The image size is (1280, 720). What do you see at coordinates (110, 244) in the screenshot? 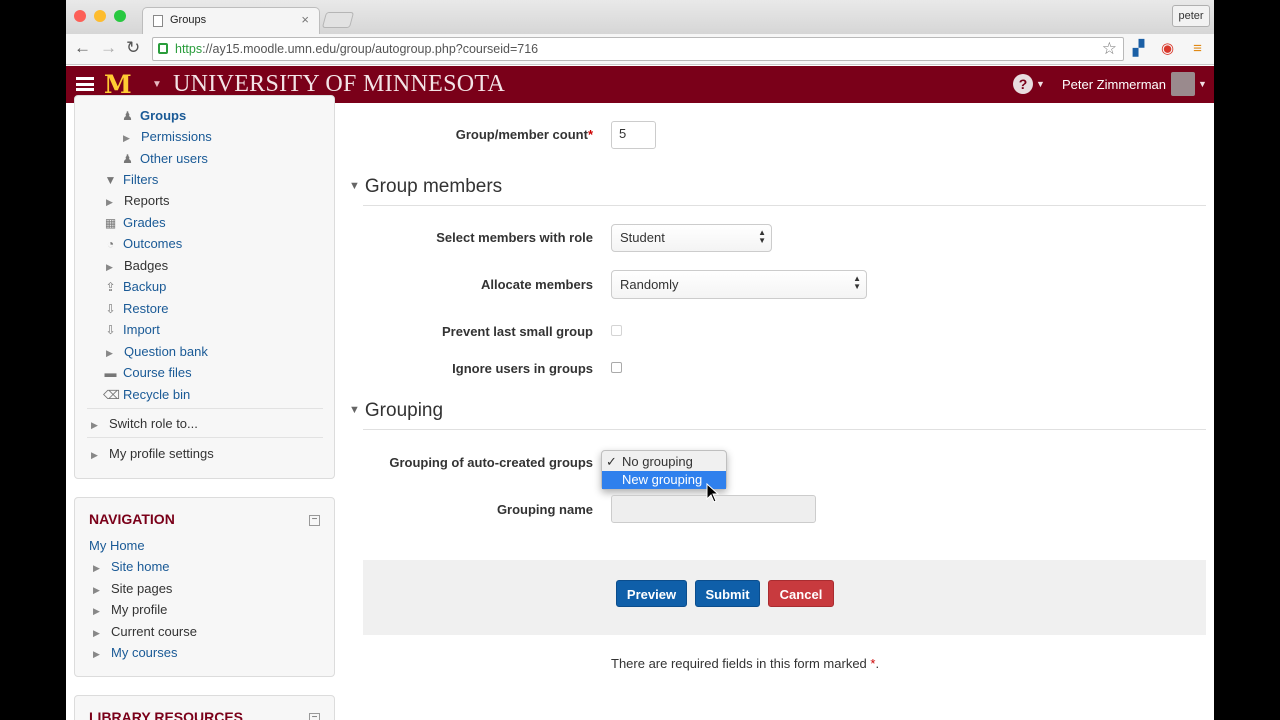
I see `outcomes-icon: ◔` at bounding box center [110, 244].